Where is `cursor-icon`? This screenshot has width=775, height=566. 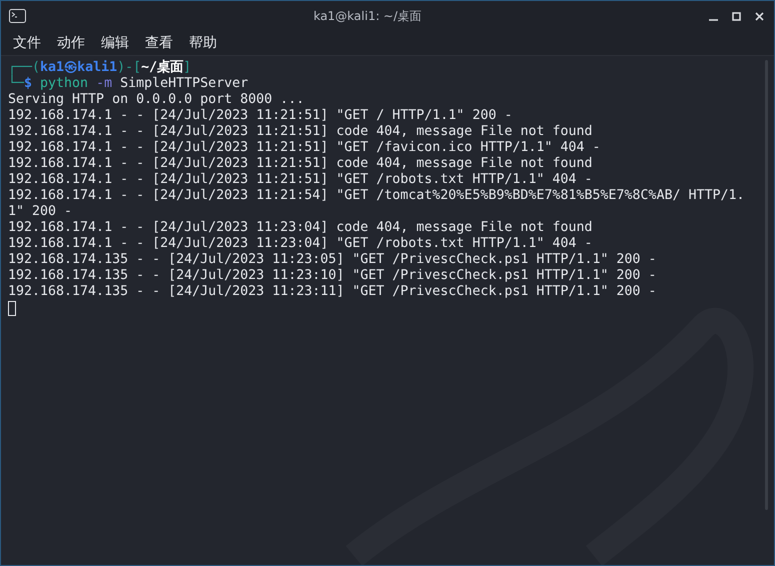
cursor-icon is located at coordinates (12, 308).